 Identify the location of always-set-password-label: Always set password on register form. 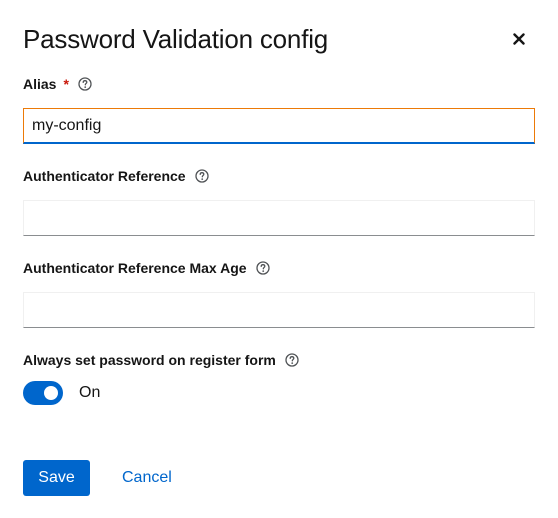
(149, 360).